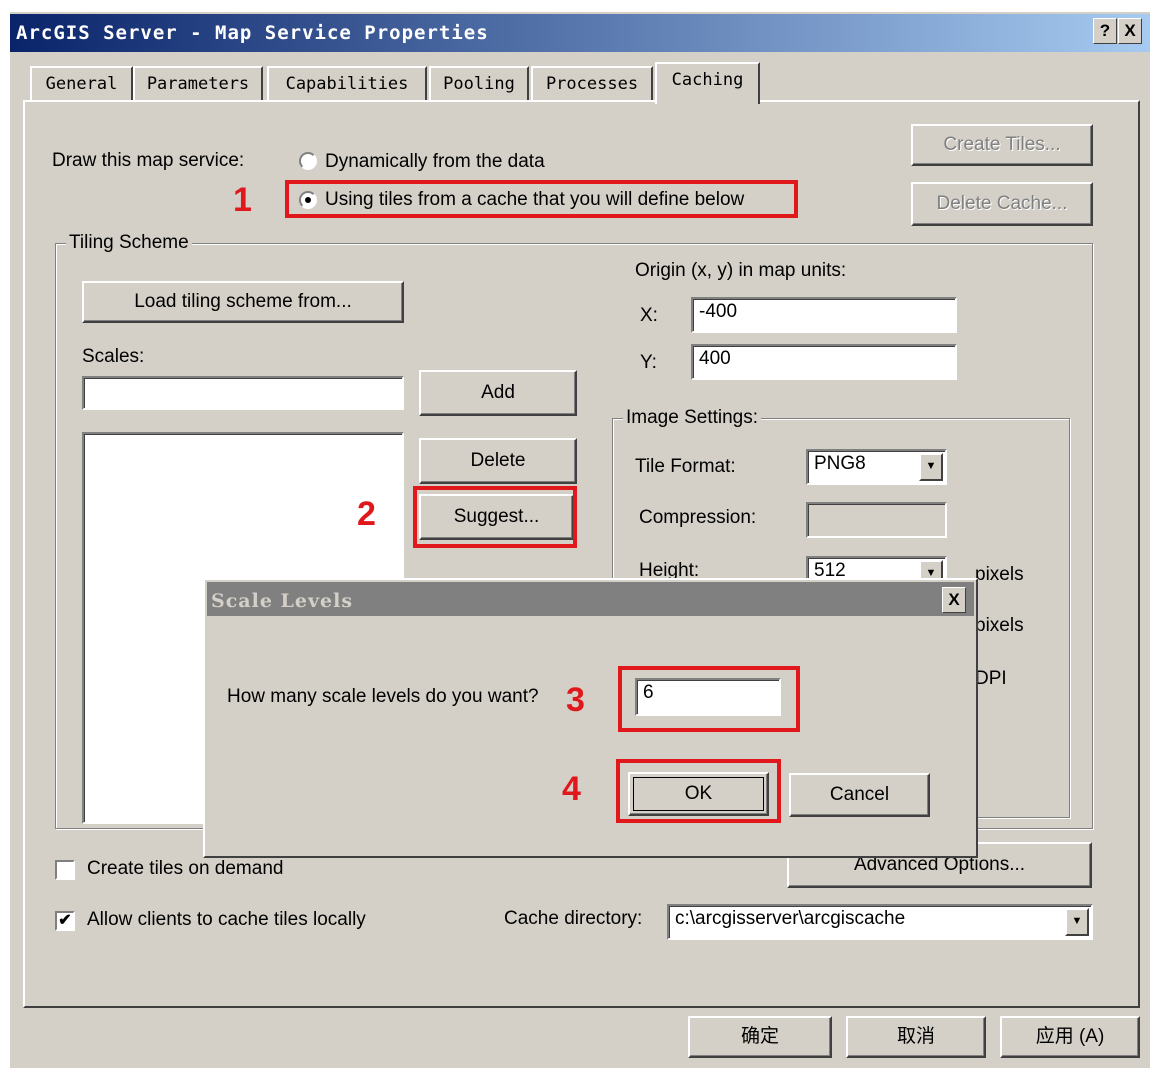  What do you see at coordinates (698, 794) in the screenshot?
I see `dialog-ok-button: OK` at bounding box center [698, 794].